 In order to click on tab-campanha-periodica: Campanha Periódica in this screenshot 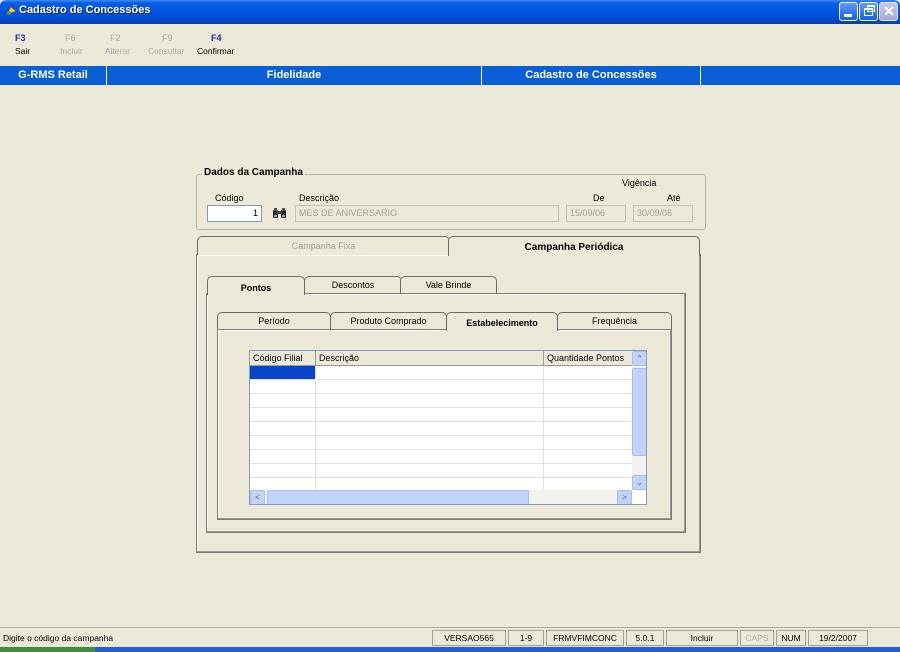, I will do `click(574, 246)`.